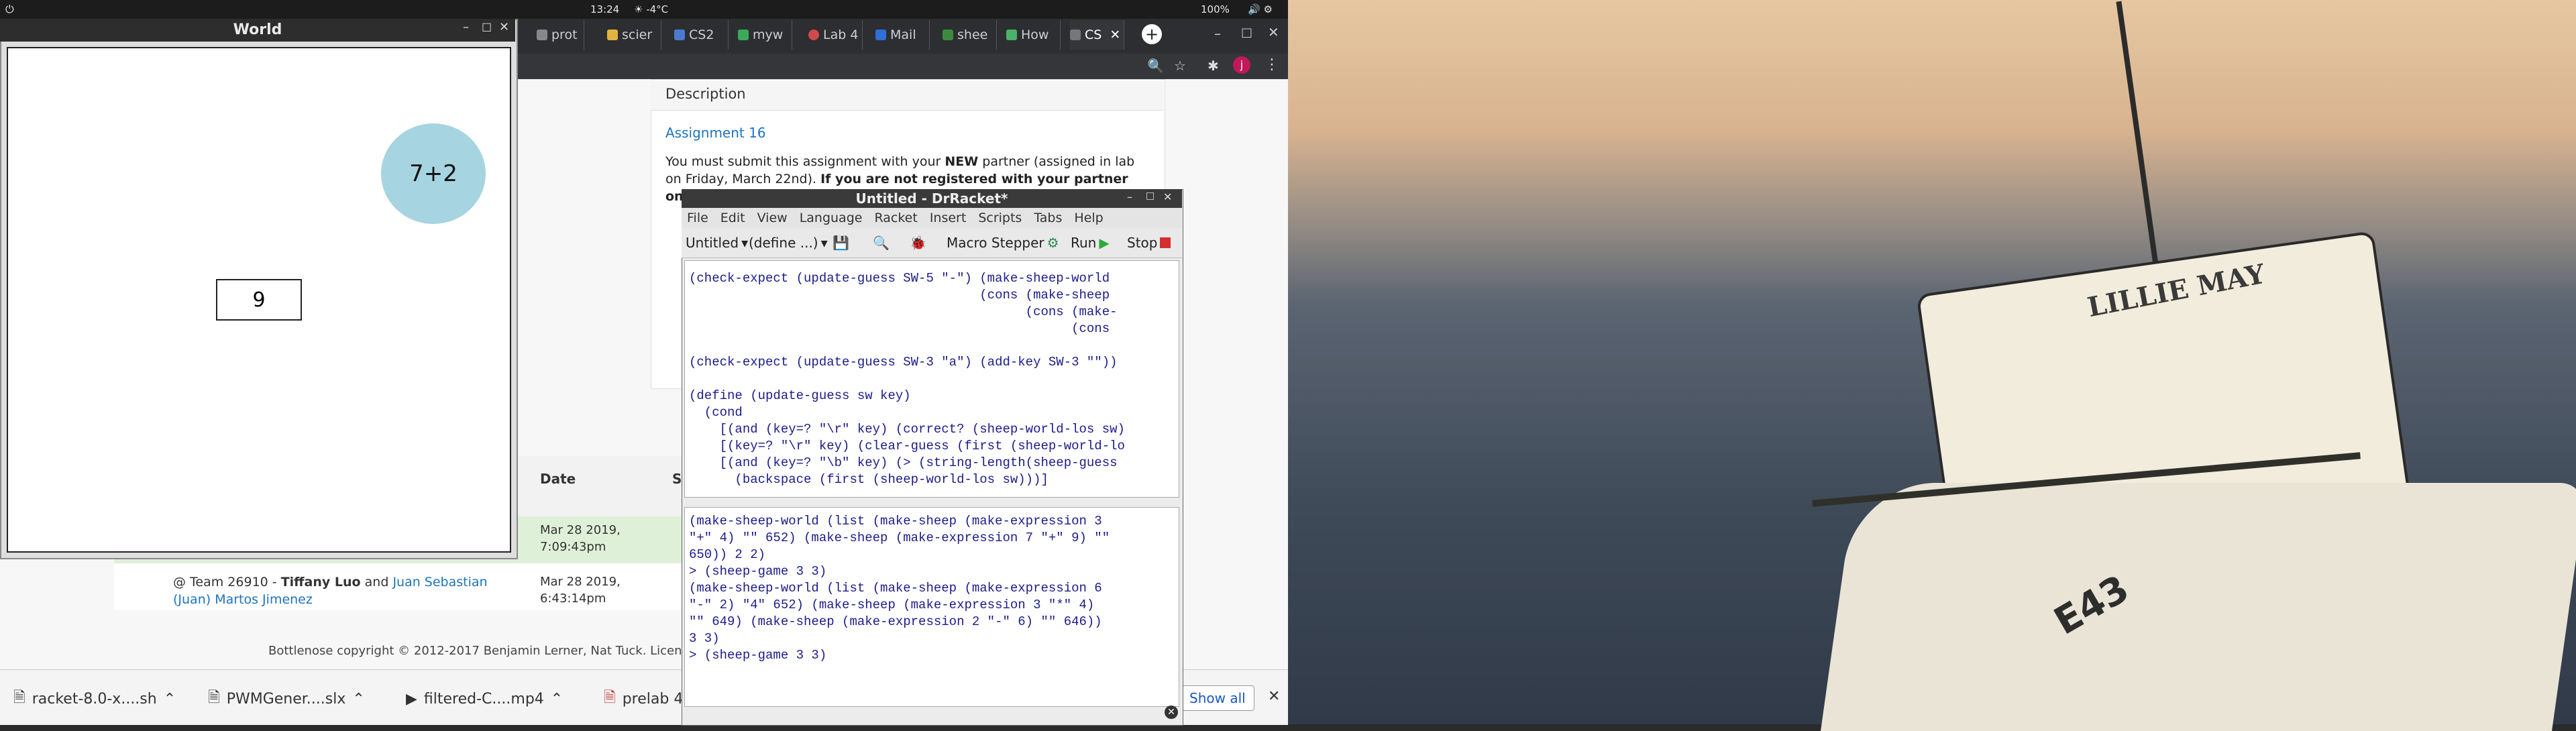 The width and height of the screenshot is (2576, 731). Describe the element at coordinates (772, 218) in the screenshot. I see `menu-view: View` at that location.